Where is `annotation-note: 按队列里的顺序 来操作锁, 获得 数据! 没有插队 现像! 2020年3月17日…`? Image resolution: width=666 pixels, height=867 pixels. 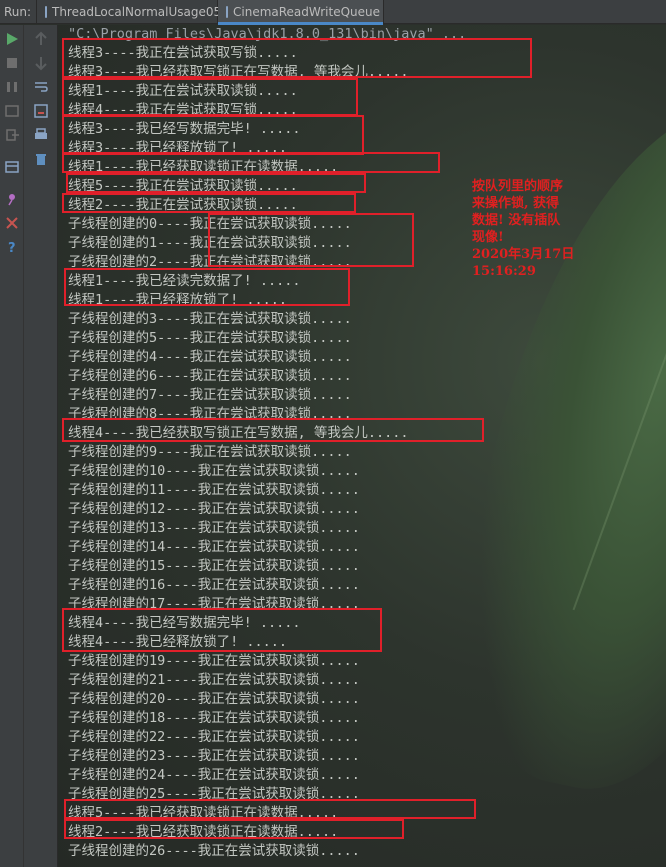 annotation-note: 按队列里的顺序 来操作锁, 获得 数据! 没有插队 现像! 2020年3月17日… is located at coordinates (523, 229).